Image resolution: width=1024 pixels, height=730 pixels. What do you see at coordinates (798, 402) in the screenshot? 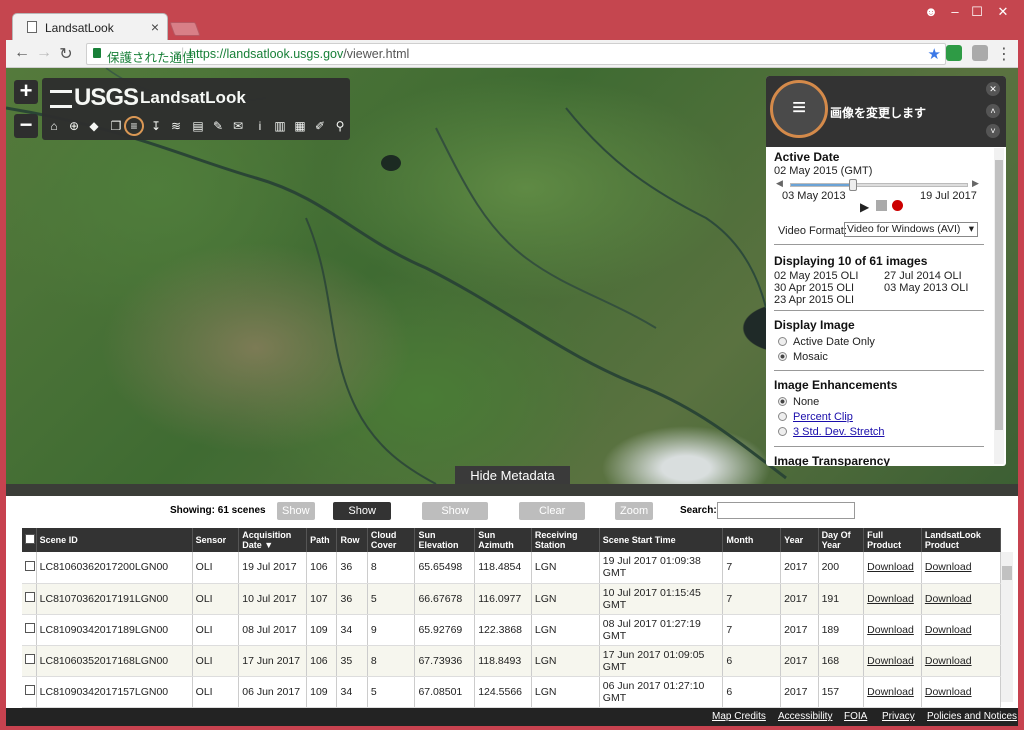
I see `radio-none: None` at bounding box center [798, 402].